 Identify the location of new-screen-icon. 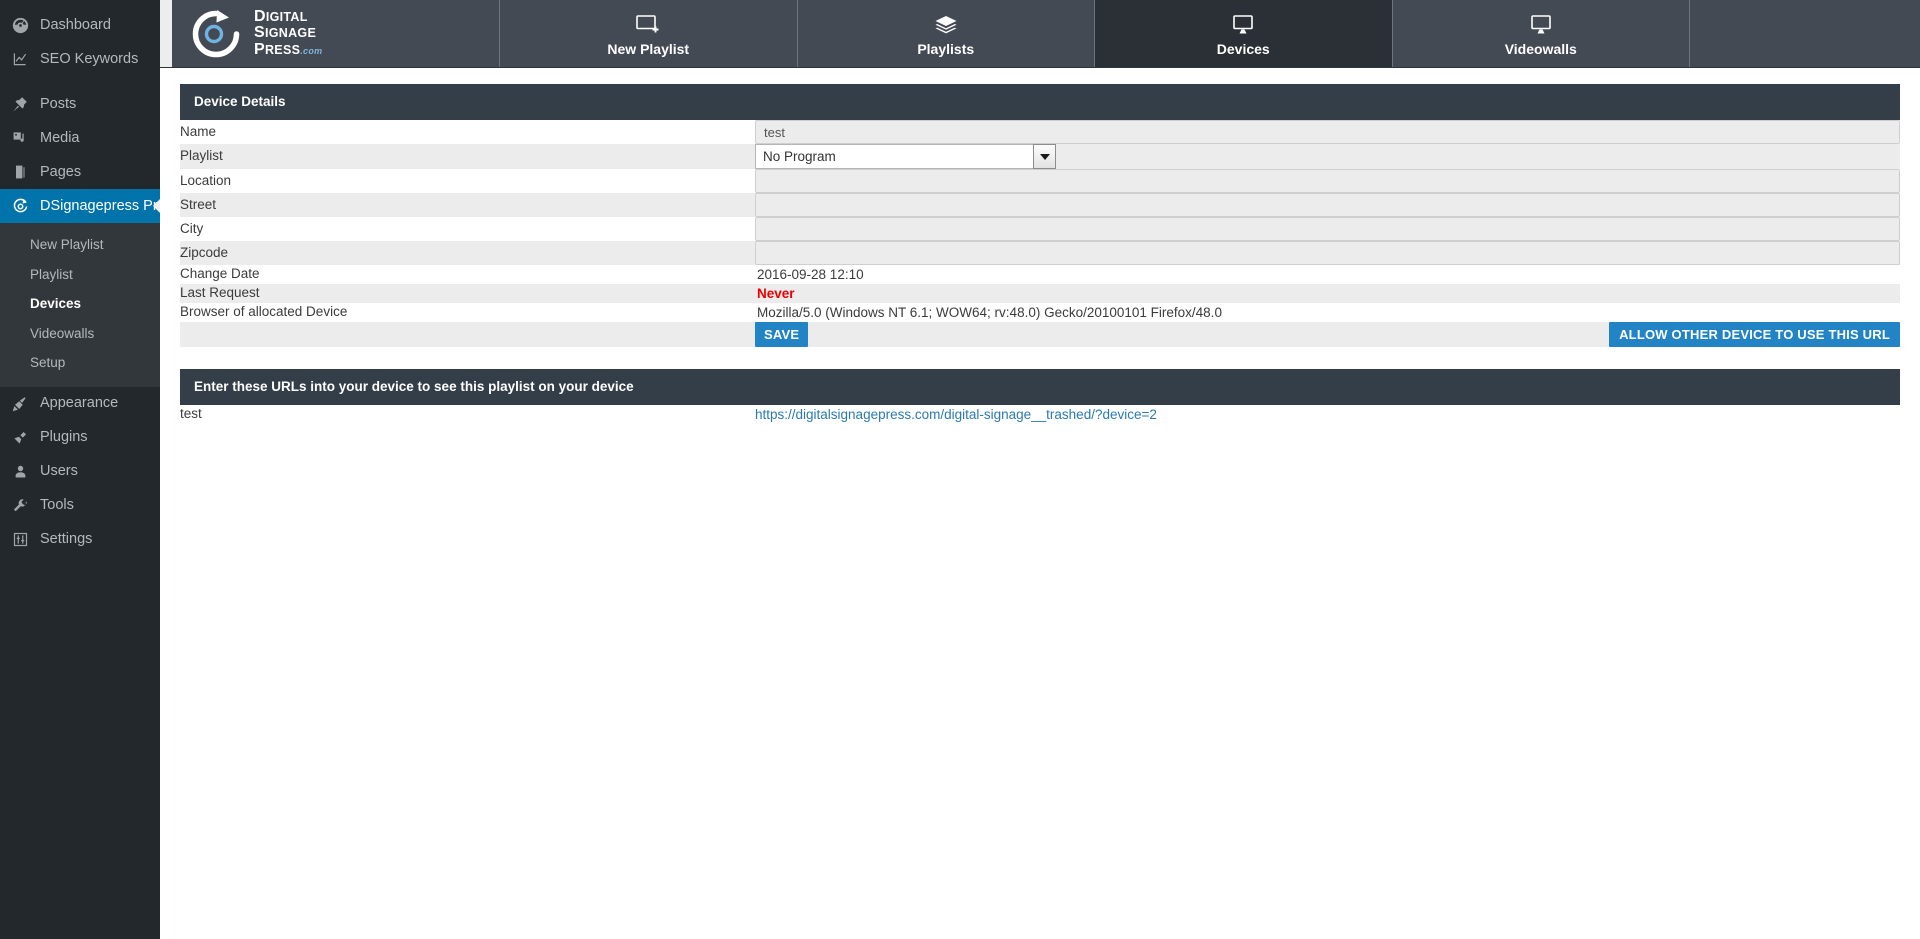
(648, 23).